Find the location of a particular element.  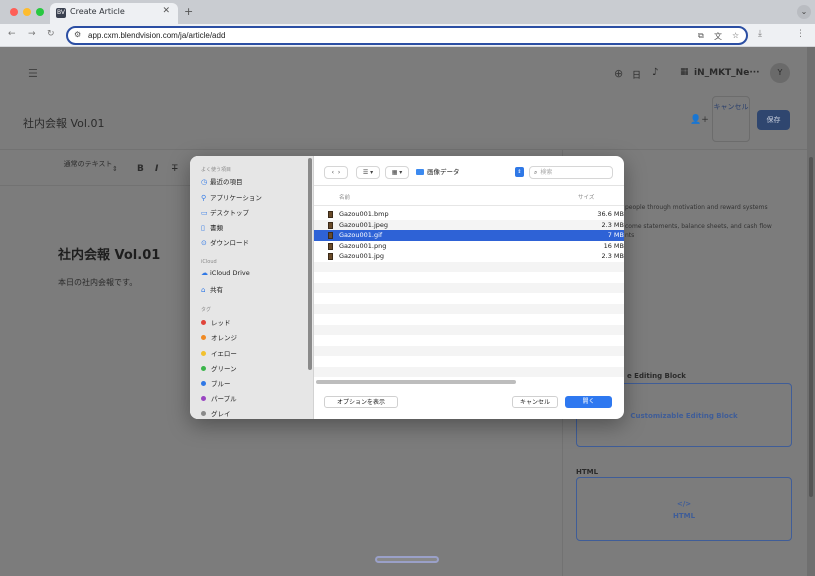

folder-icon is located at coordinates (420, 172).